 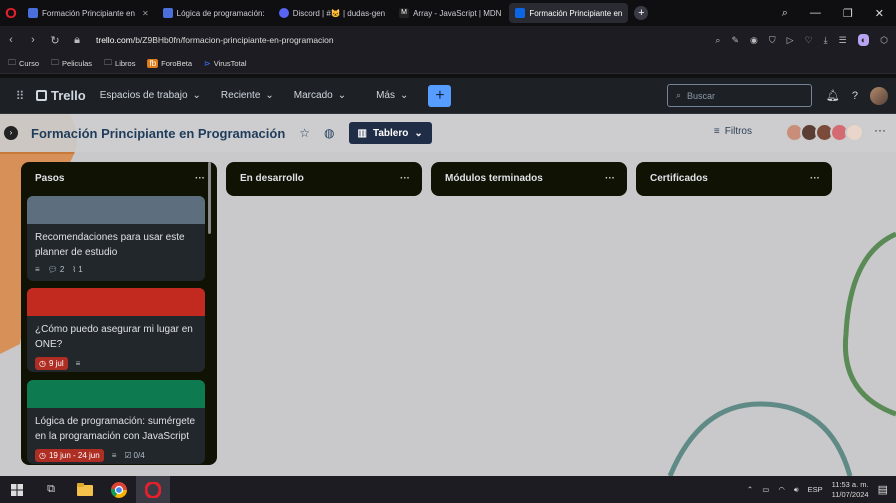 I want to click on wifi-icon: ◠, so click(x=781, y=489).